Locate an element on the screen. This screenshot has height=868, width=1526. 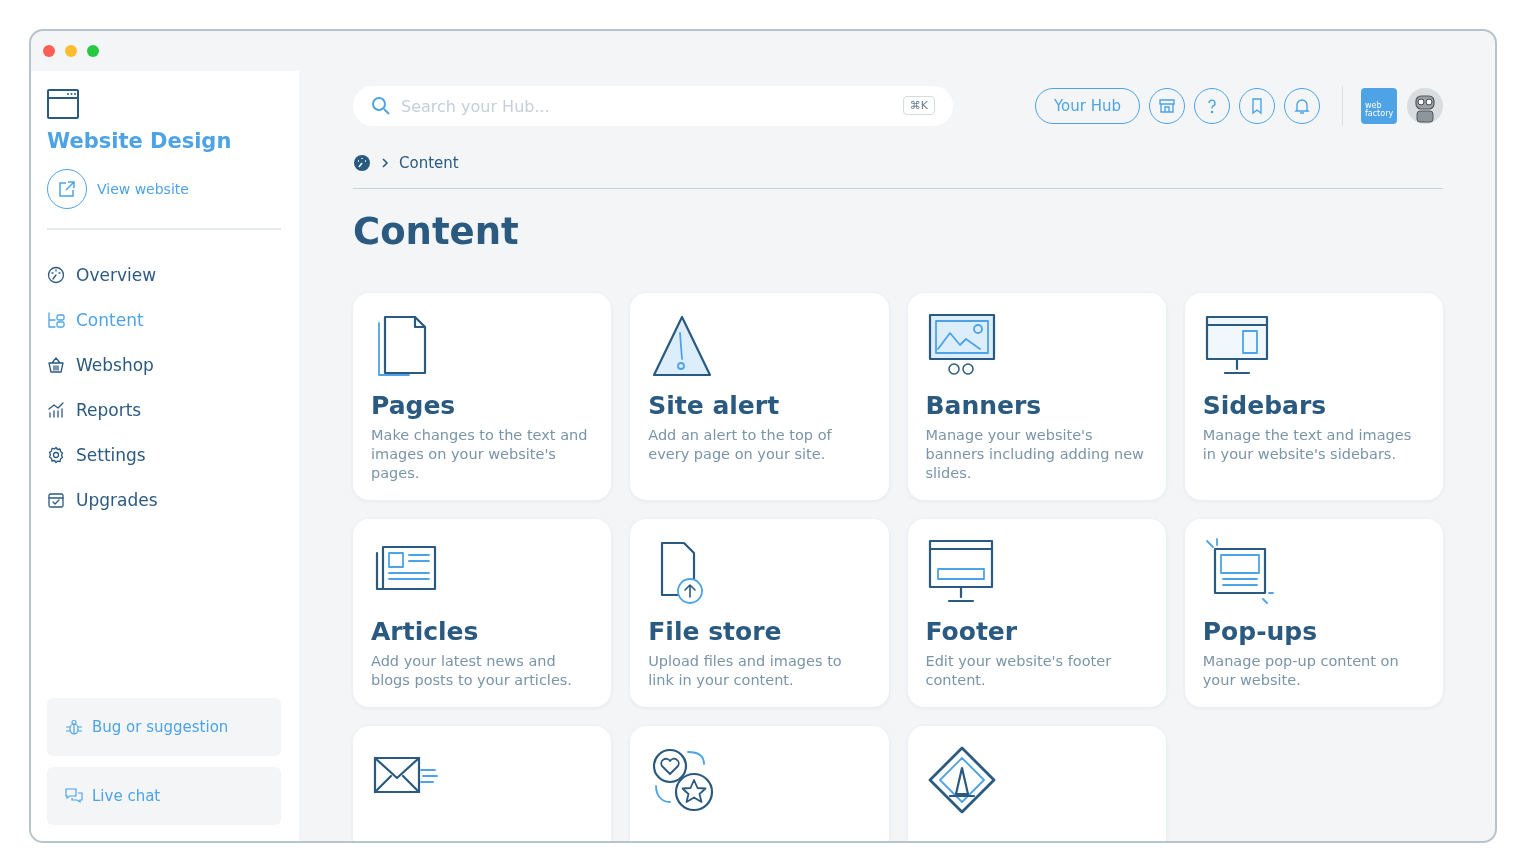
card-title: Site alert is located at coordinates (714, 405).